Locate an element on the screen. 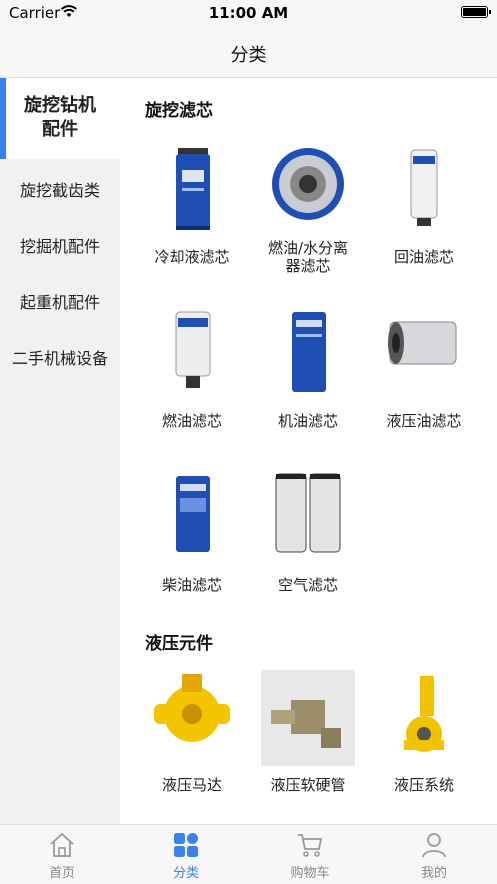  xcmg-diesel-filter-image is located at coordinates (193, 514).